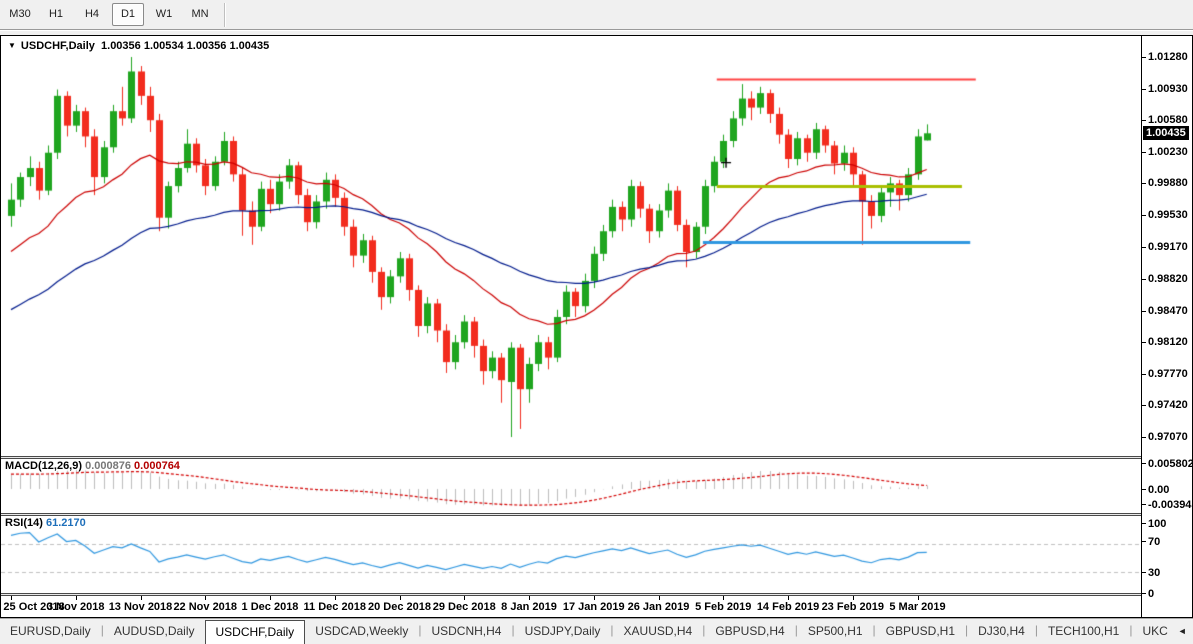 The height and width of the screenshot is (644, 1193). I want to click on price-axis-tick-label: 1.00580, so click(1168, 120).